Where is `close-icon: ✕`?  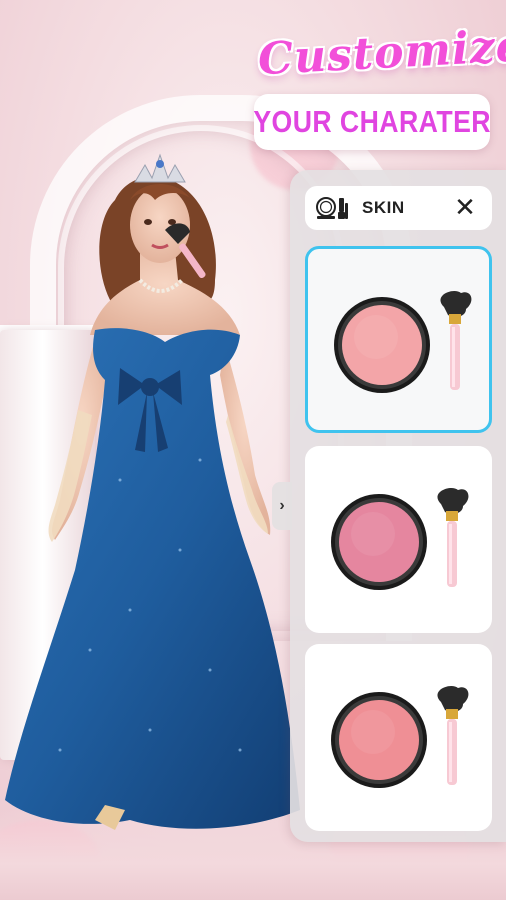 close-icon: ✕ is located at coordinates (465, 208).